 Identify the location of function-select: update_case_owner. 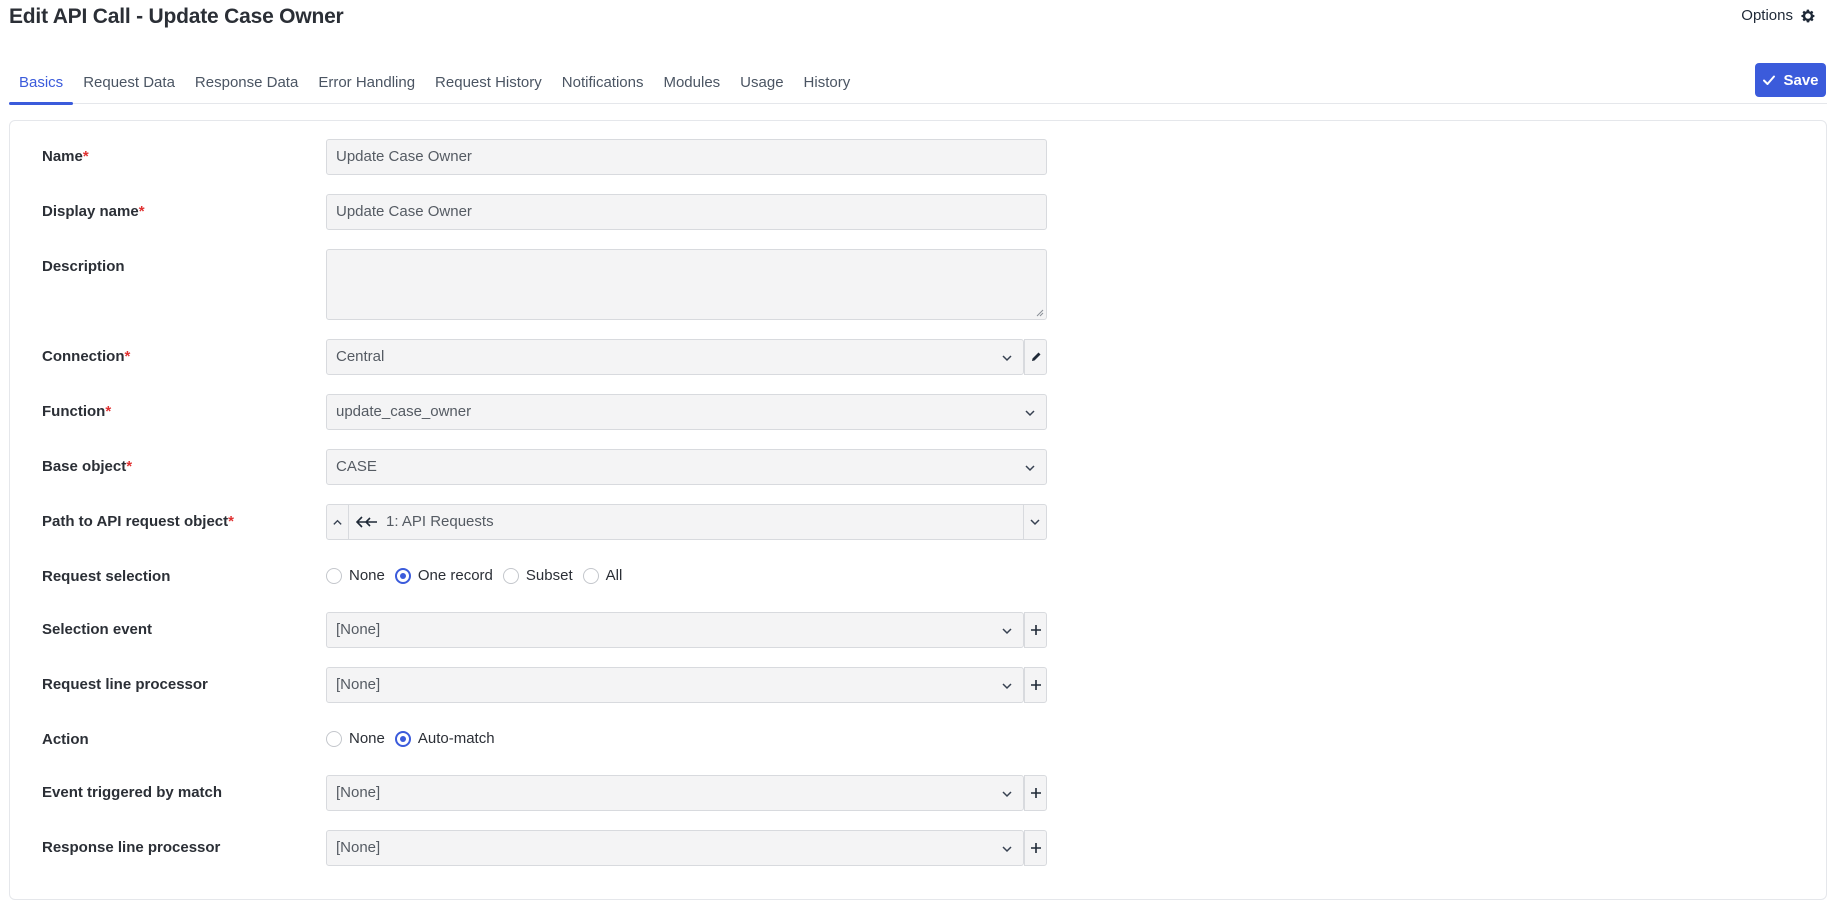
(686, 412).